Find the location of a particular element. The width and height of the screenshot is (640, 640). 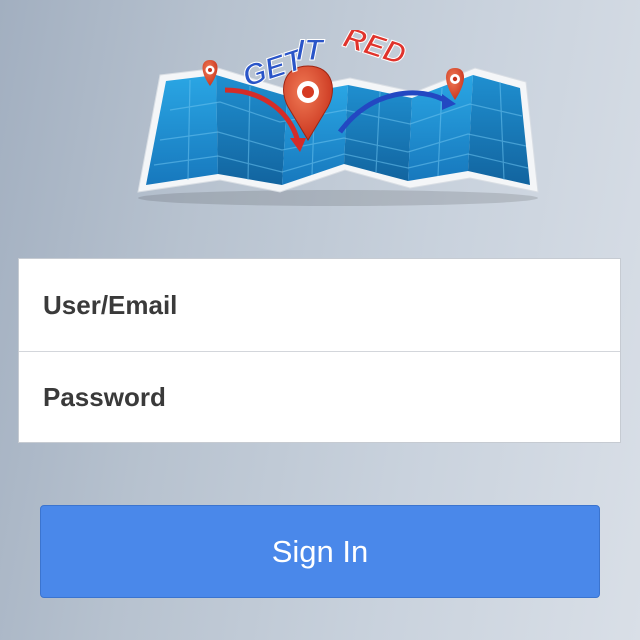

logo-text-it: IT is located at coordinates (310, 50).